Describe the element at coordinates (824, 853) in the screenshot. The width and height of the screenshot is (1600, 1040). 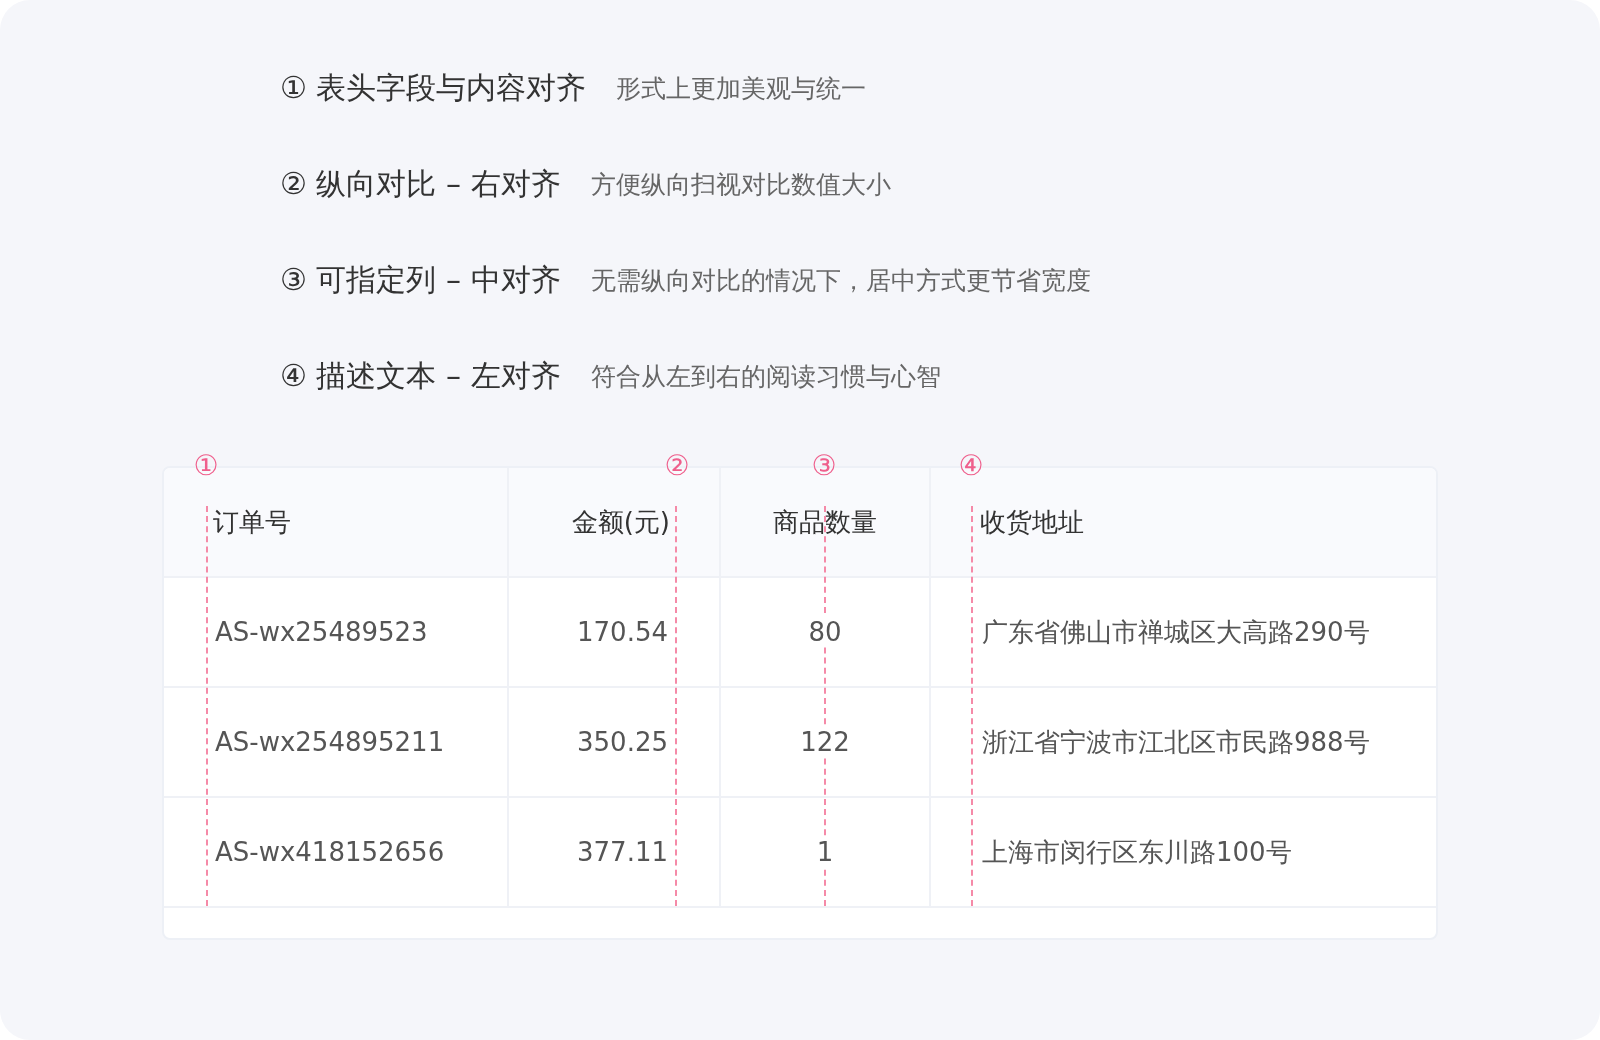
I see `table-cell: 1` at that location.